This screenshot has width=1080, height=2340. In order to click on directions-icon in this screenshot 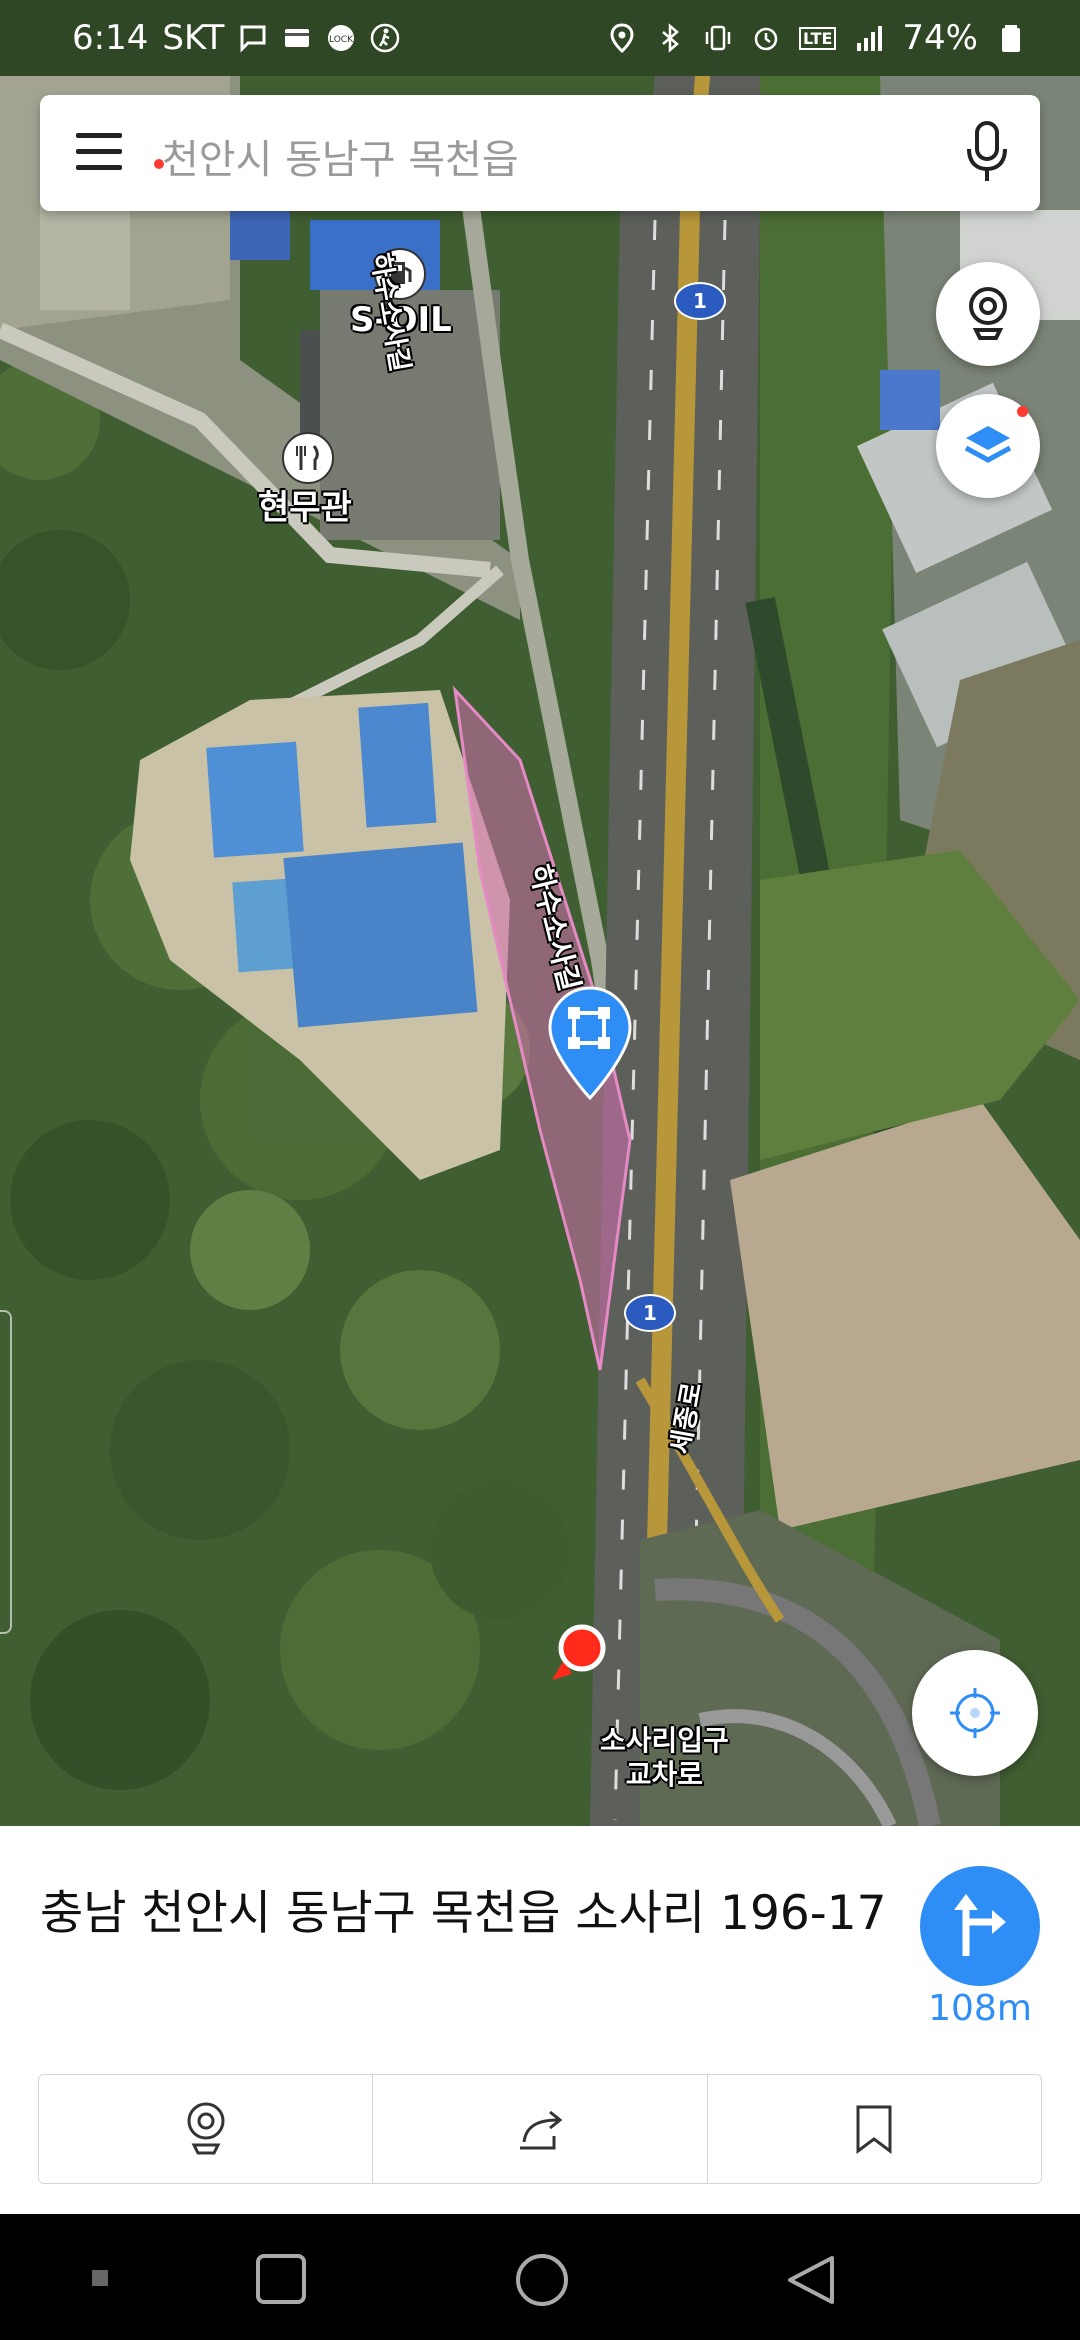, I will do `click(980, 1925)`.